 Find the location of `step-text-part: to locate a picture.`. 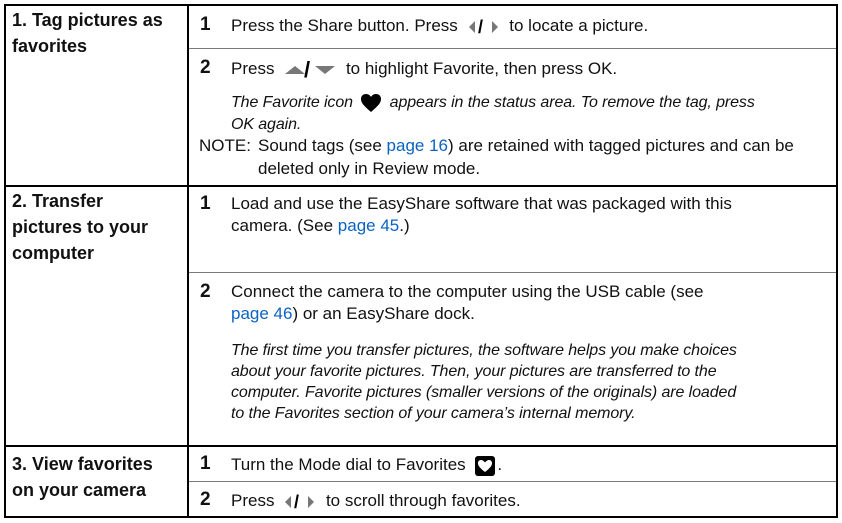

step-text-part: to locate a picture. is located at coordinates (579, 25).